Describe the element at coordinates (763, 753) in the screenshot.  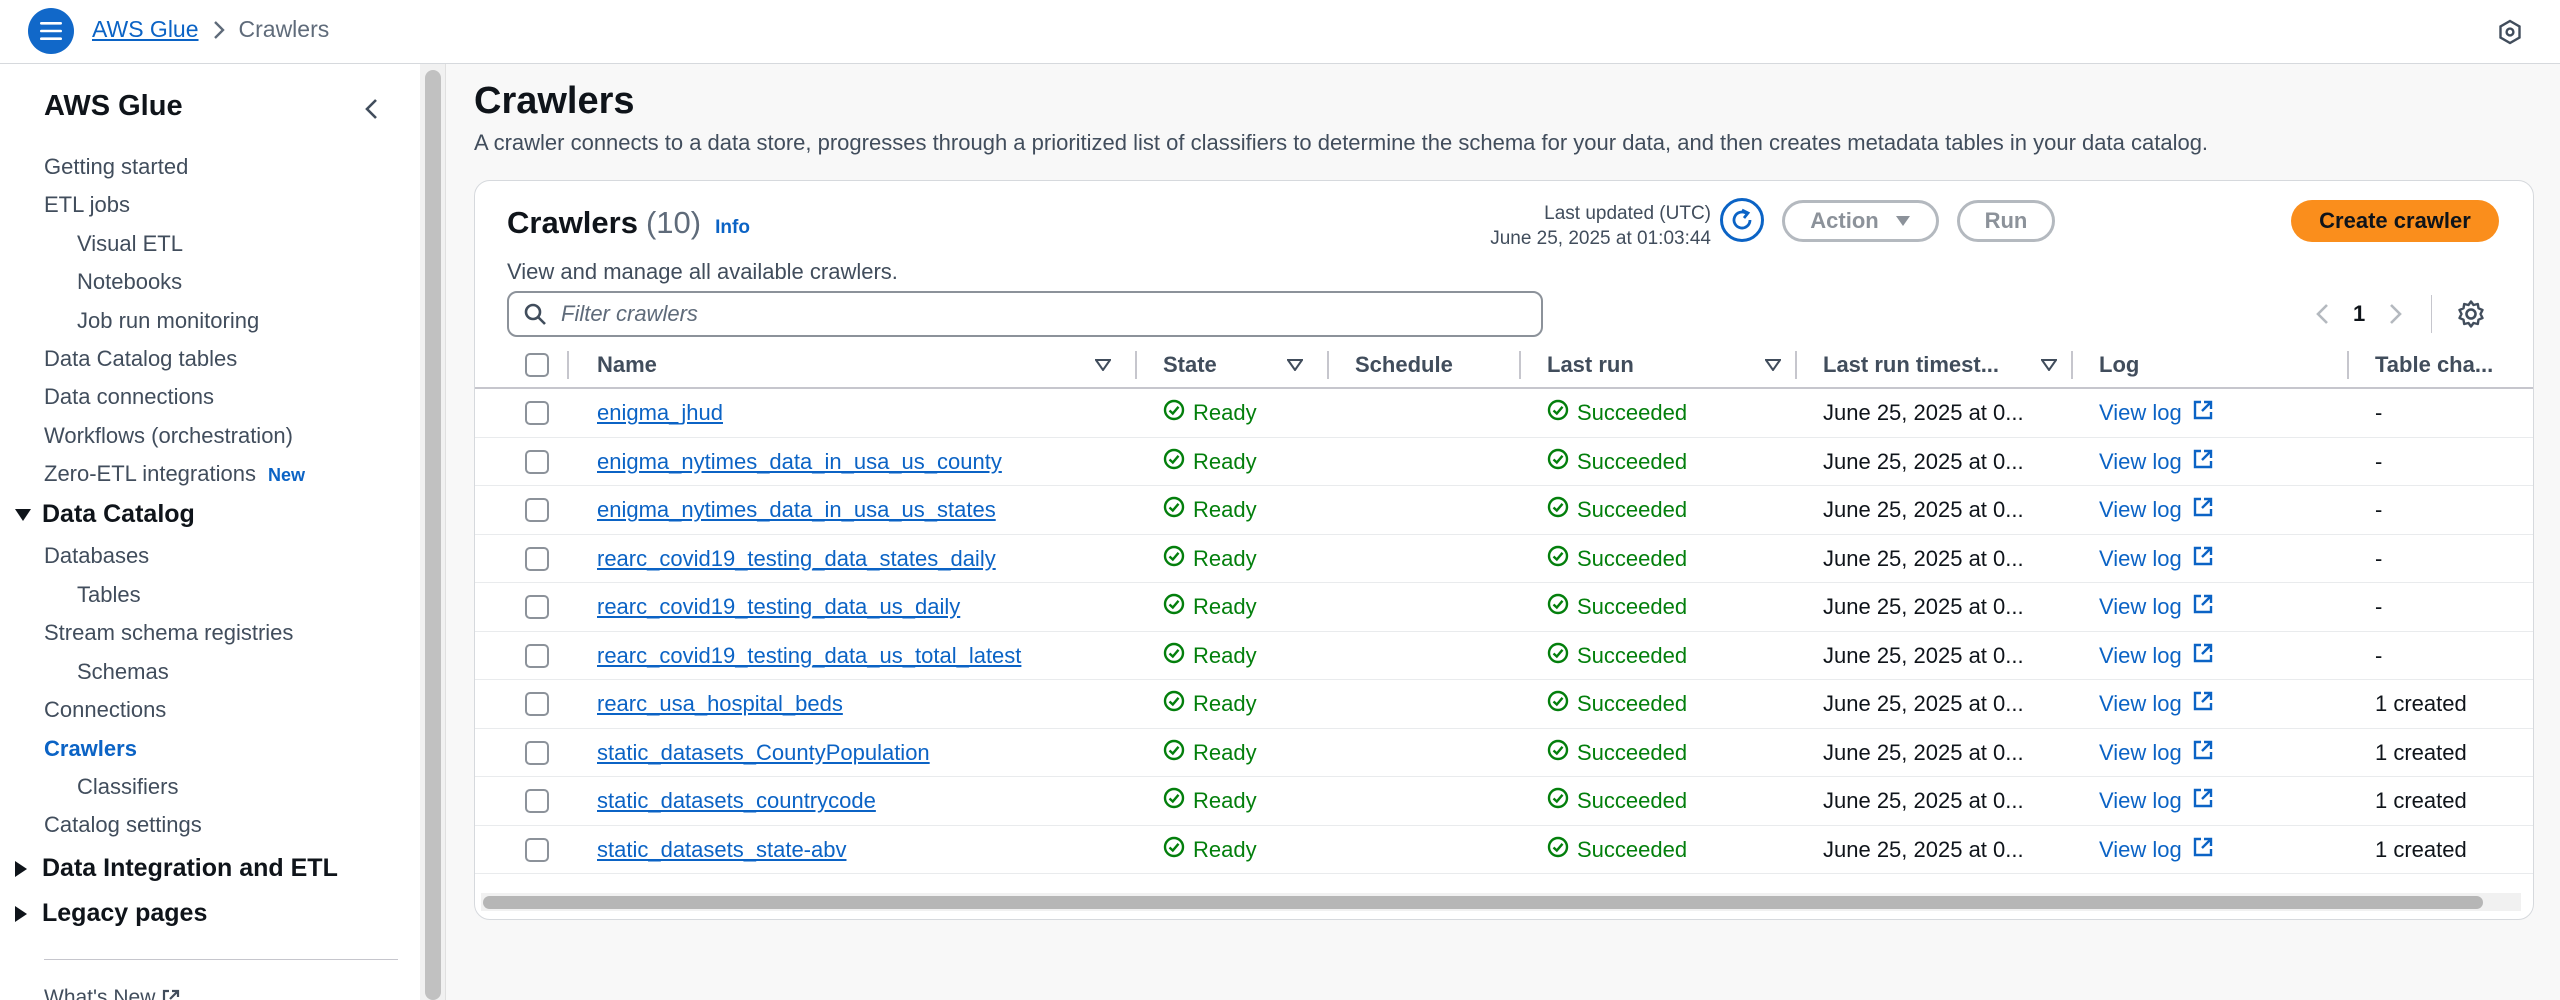
I see `crawler-name-link: static_datasets_CountyPopulation` at that location.